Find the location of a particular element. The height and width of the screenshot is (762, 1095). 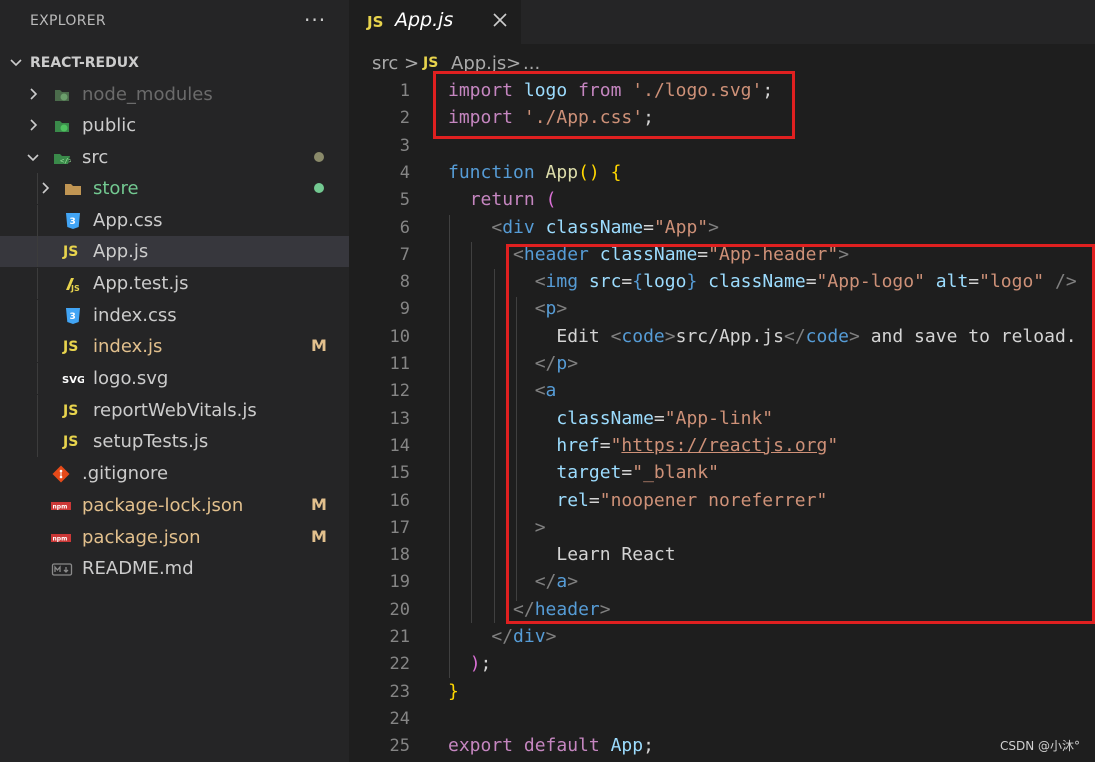

code-text: } is located at coordinates (453, 691).